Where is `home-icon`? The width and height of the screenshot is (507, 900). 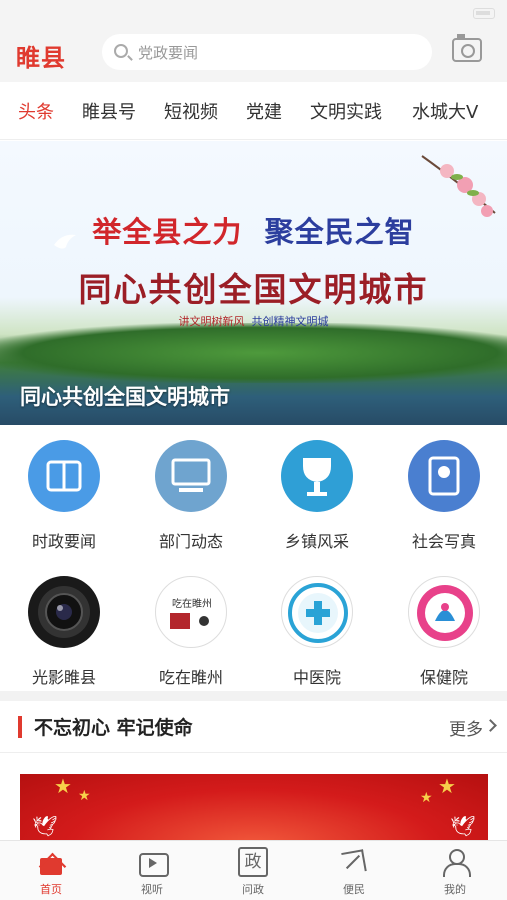 home-icon is located at coordinates (51, 862).